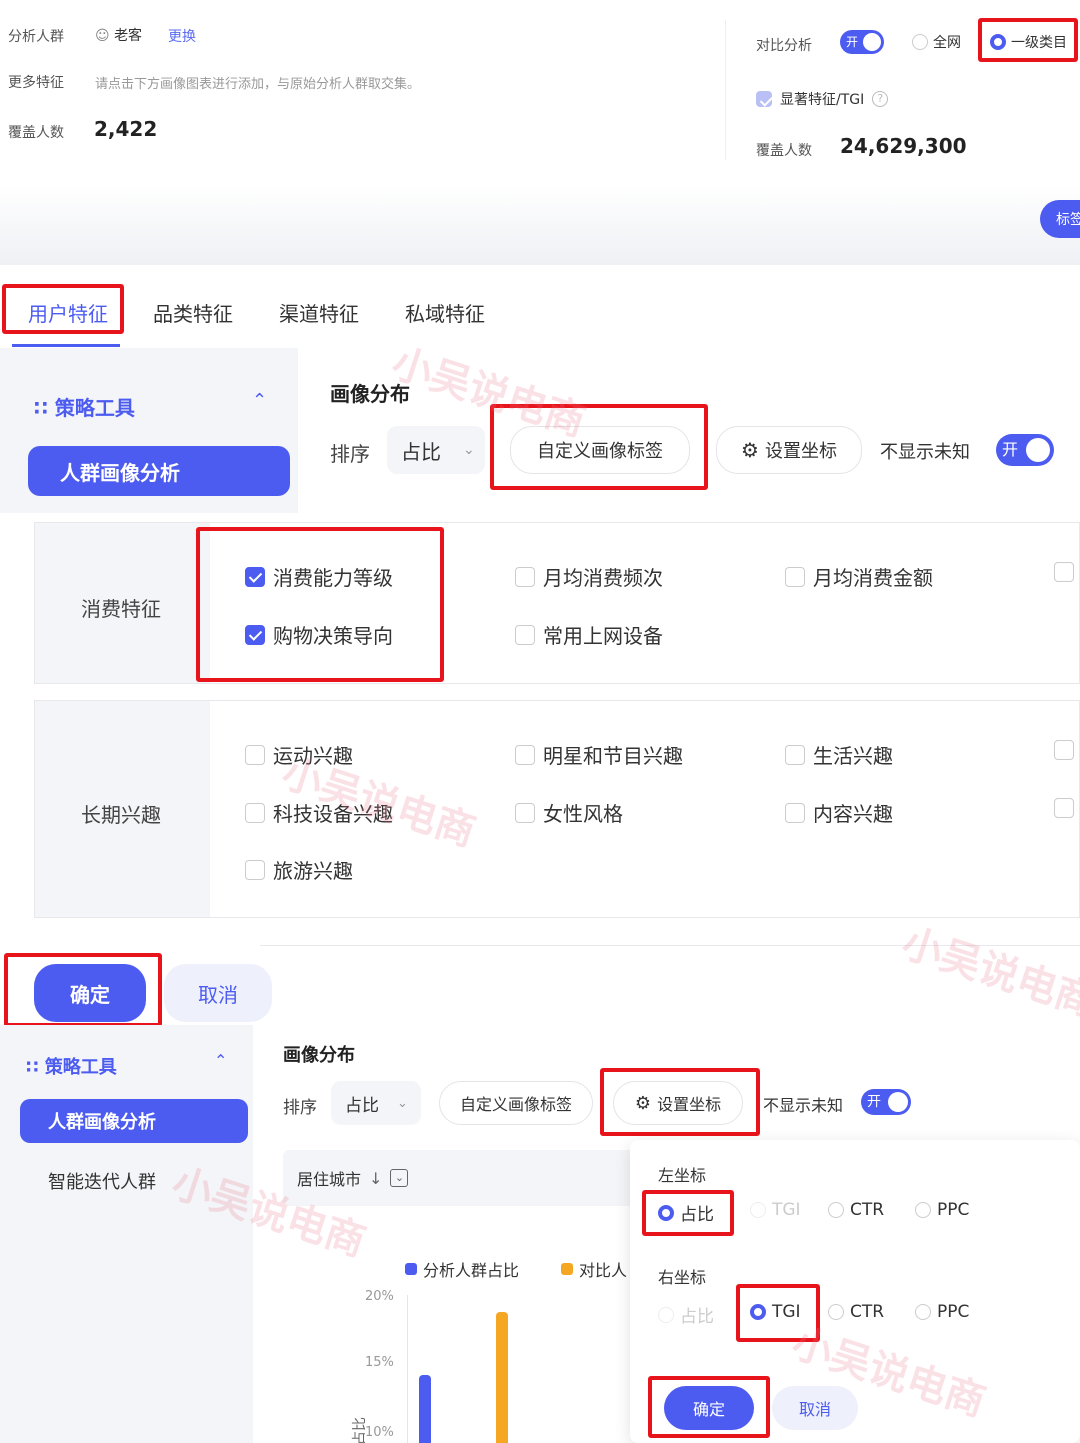 The width and height of the screenshot is (1080, 1443). Describe the element at coordinates (193, 312) in the screenshot. I see `tab-category-features: 品类特征` at that location.